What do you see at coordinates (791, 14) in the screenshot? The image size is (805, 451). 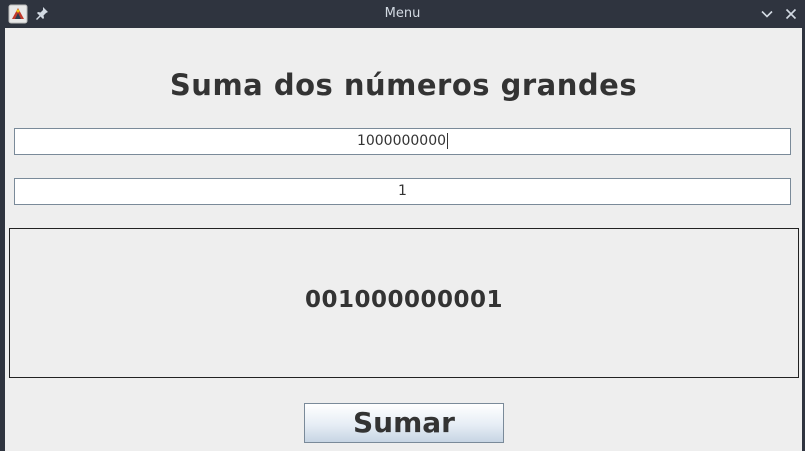 I see `close-icon` at bounding box center [791, 14].